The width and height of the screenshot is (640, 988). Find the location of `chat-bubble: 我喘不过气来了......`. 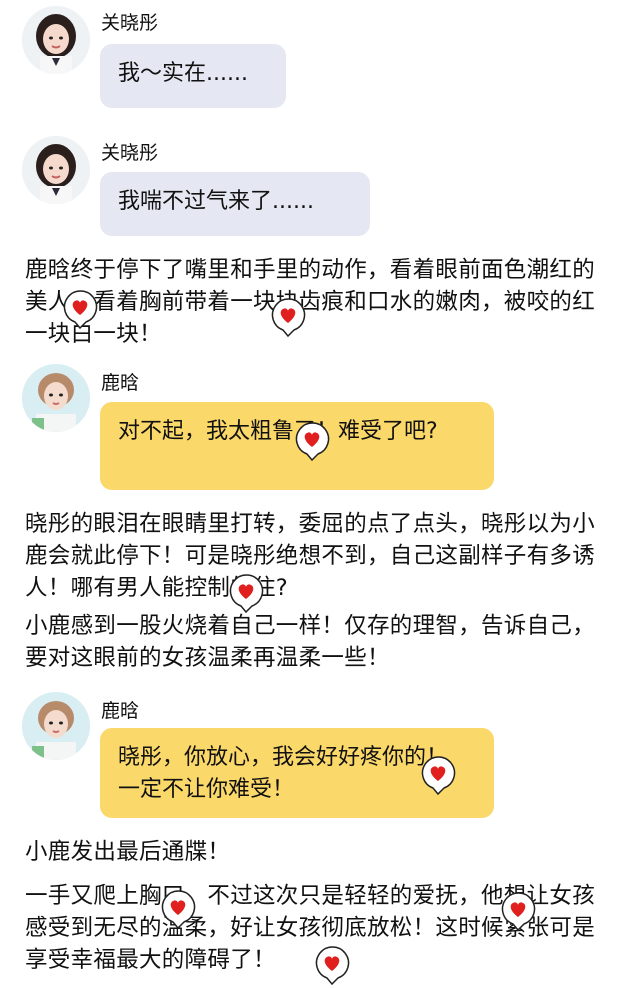

chat-bubble: 我喘不过气来了...... is located at coordinates (235, 204).